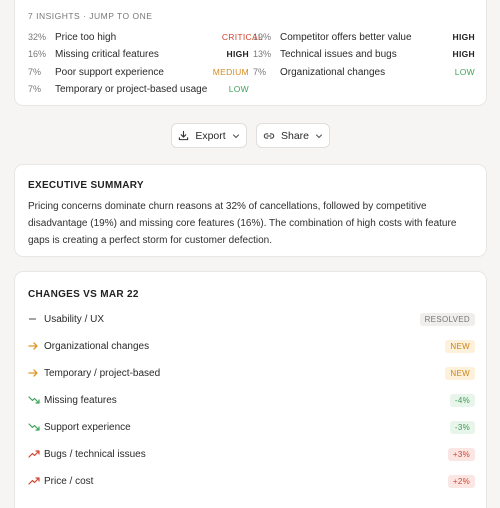 This screenshot has height=508, width=500. What do you see at coordinates (145, 37) in the screenshot?
I see `insight-item: 32% Price too high CRITICAL` at bounding box center [145, 37].